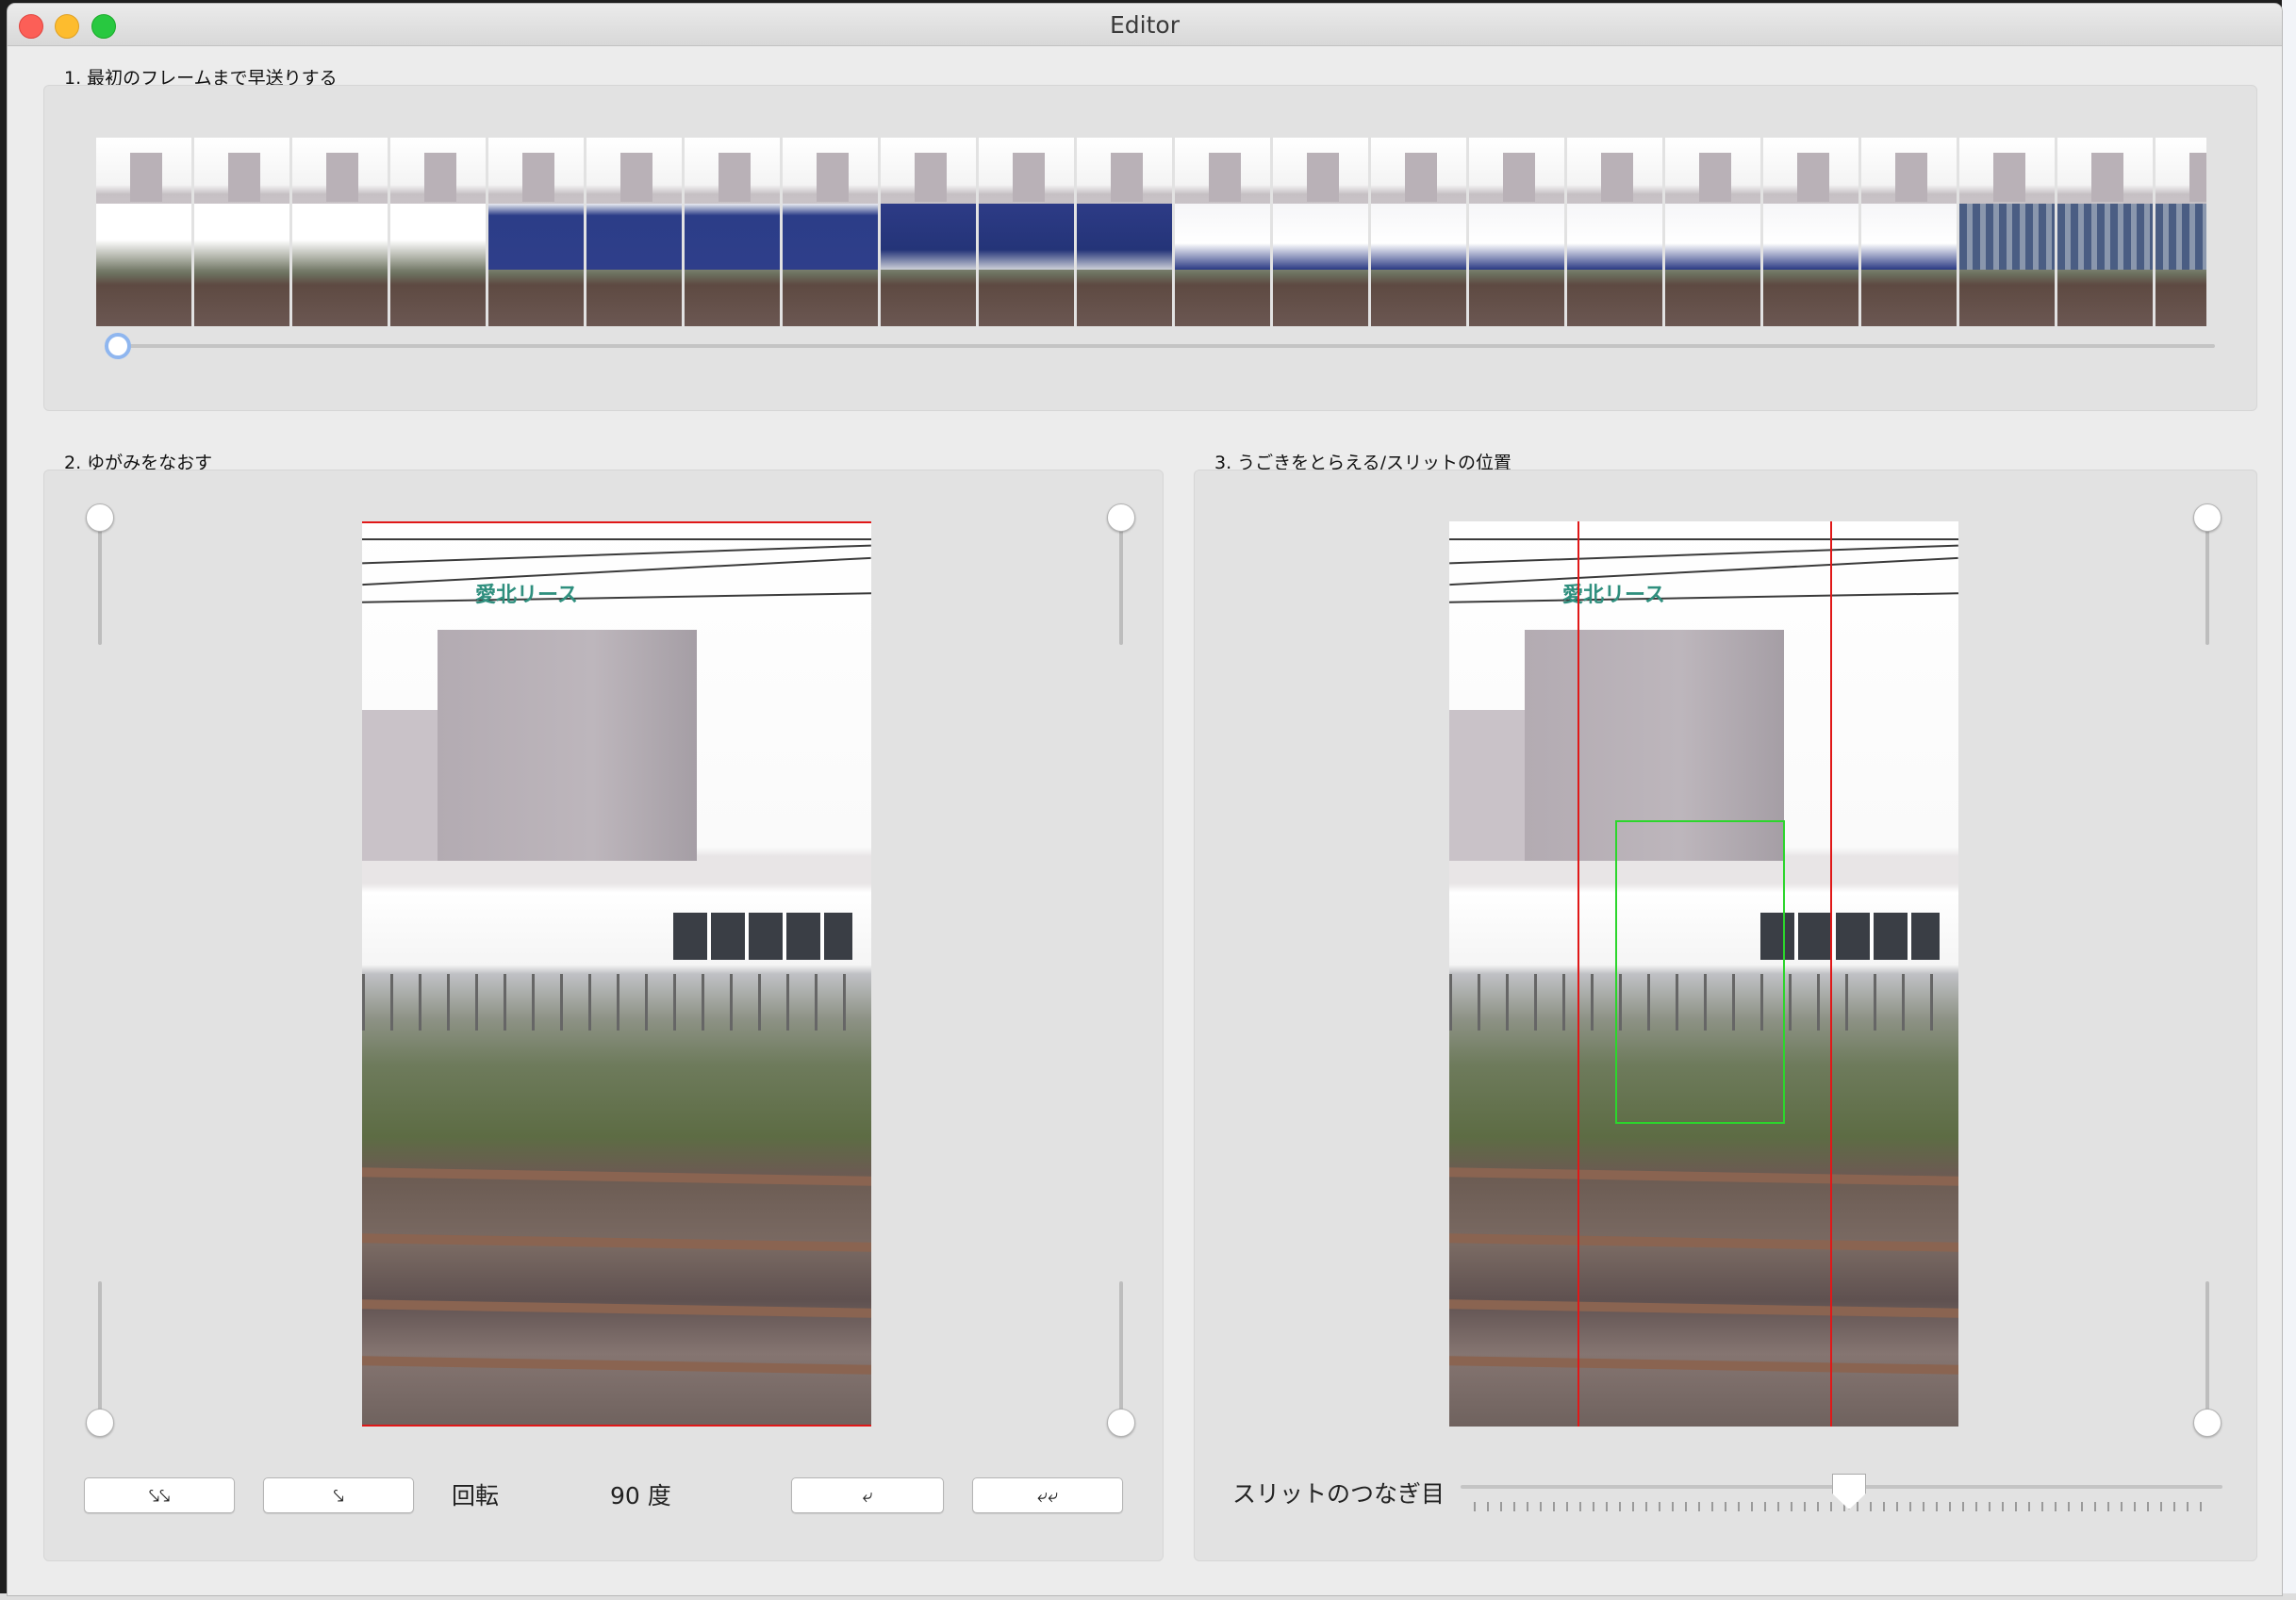 This screenshot has width=2296, height=1600. I want to click on top-right-slider-track, so click(1121, 579).